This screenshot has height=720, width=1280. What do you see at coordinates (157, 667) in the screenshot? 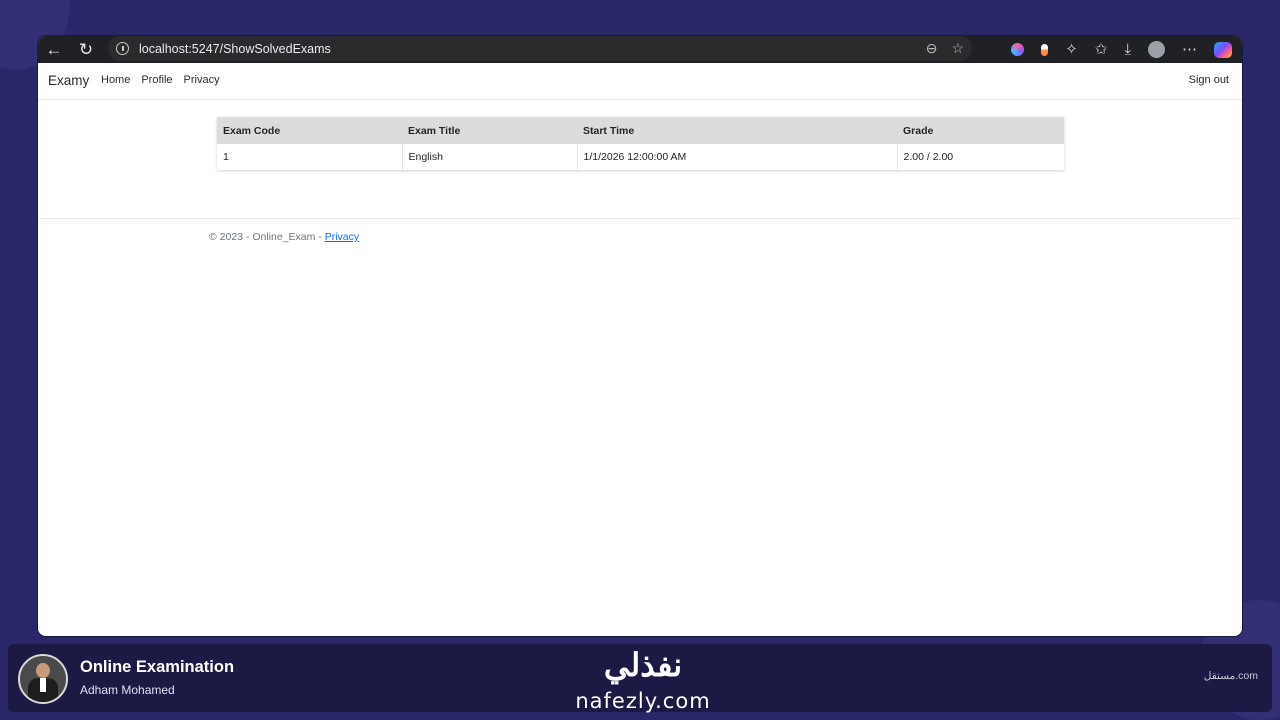
I see `course-title: Online Examination` at bounding box center [157, 667].